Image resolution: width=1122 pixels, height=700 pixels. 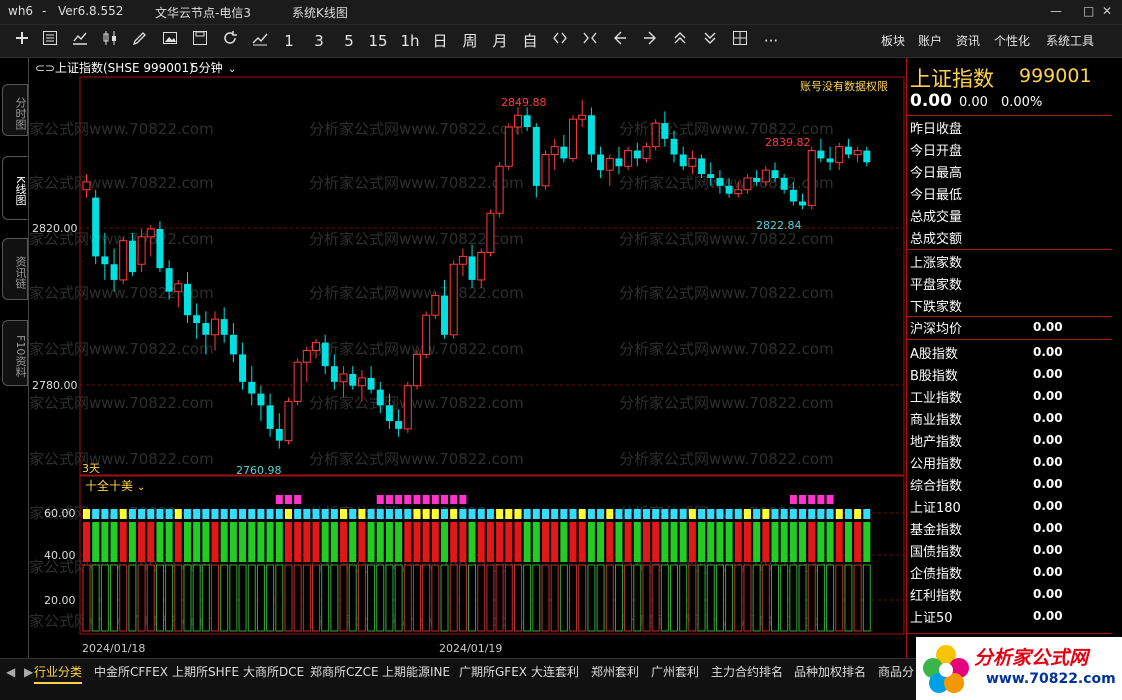 I want to click on add-icon, so click(x=22, y=41).